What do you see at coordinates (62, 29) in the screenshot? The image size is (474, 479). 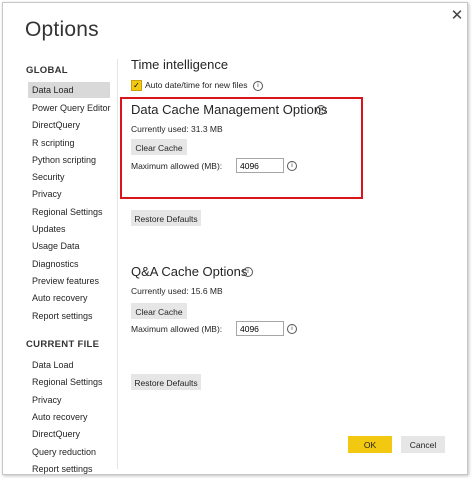 I see `dialog-title: Options` at bounding box center [62, 29].